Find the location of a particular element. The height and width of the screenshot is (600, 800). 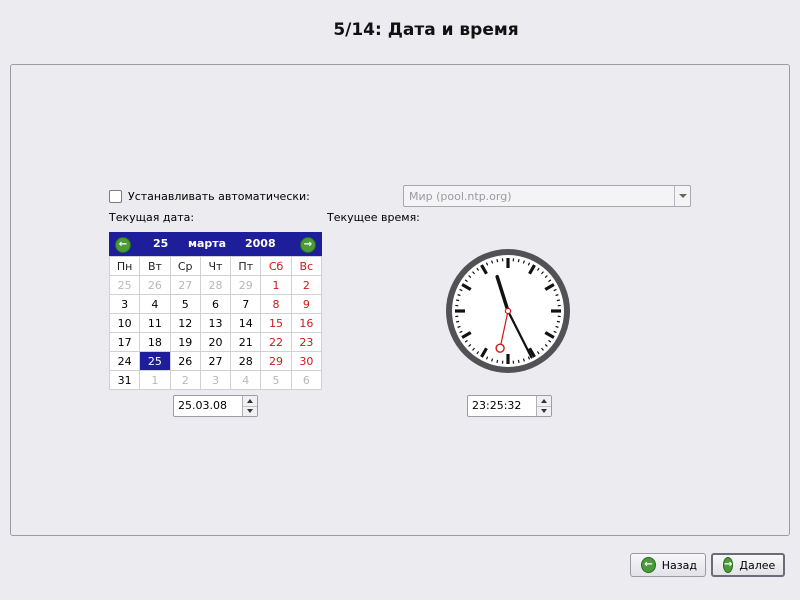

second-hand-tip is located at coordinates (500, 348).